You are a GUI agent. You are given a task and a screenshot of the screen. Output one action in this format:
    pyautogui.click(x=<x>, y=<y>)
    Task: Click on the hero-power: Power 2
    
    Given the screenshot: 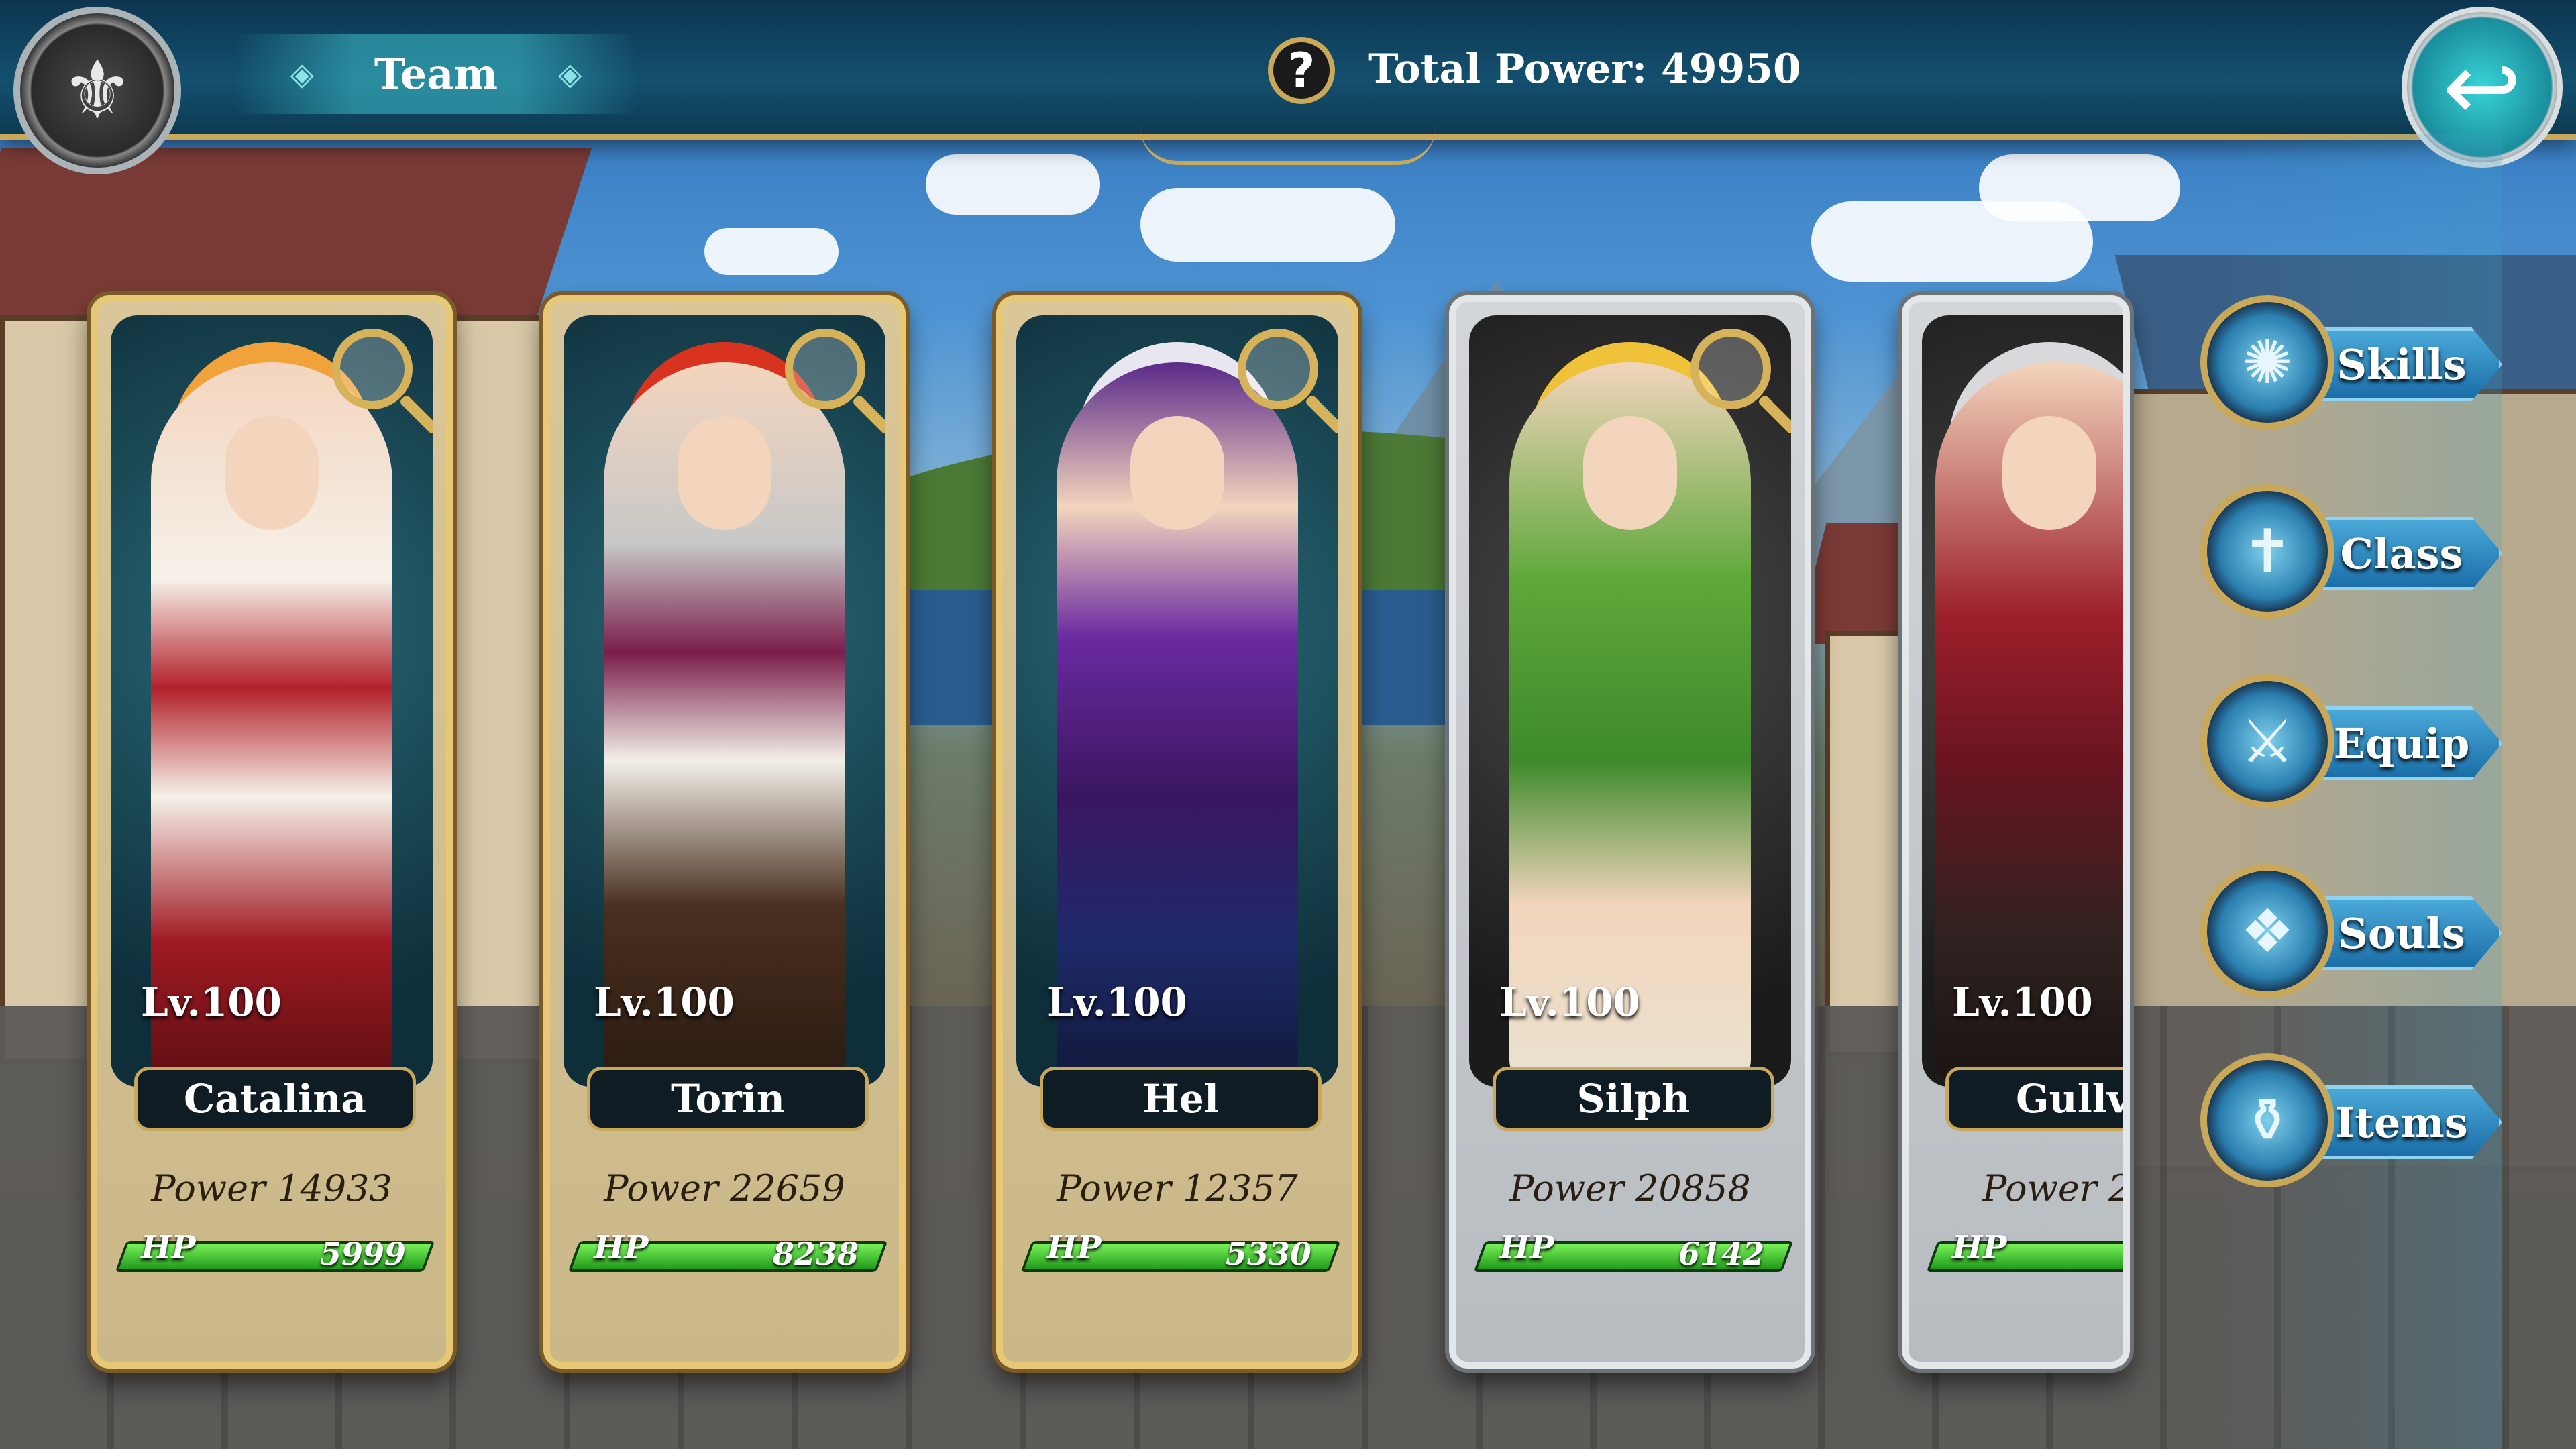 What is the action you would take?
    pyautogui.click(x=2056, y=1188)
    